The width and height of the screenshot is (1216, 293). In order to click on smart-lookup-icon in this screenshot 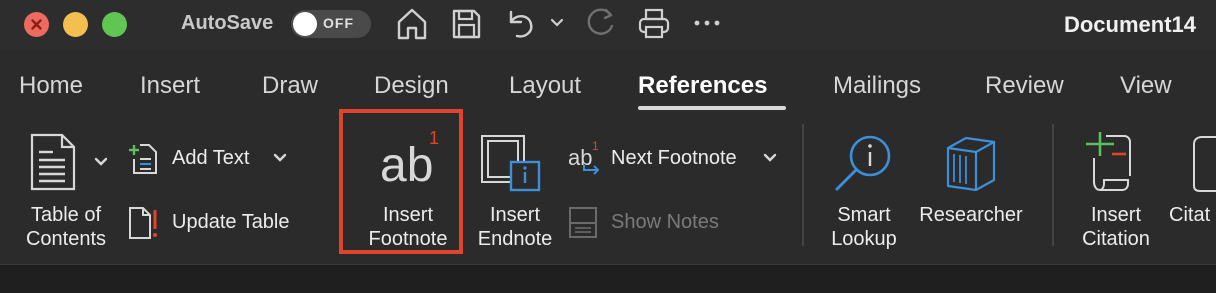, I will do `click(863, 163)`.